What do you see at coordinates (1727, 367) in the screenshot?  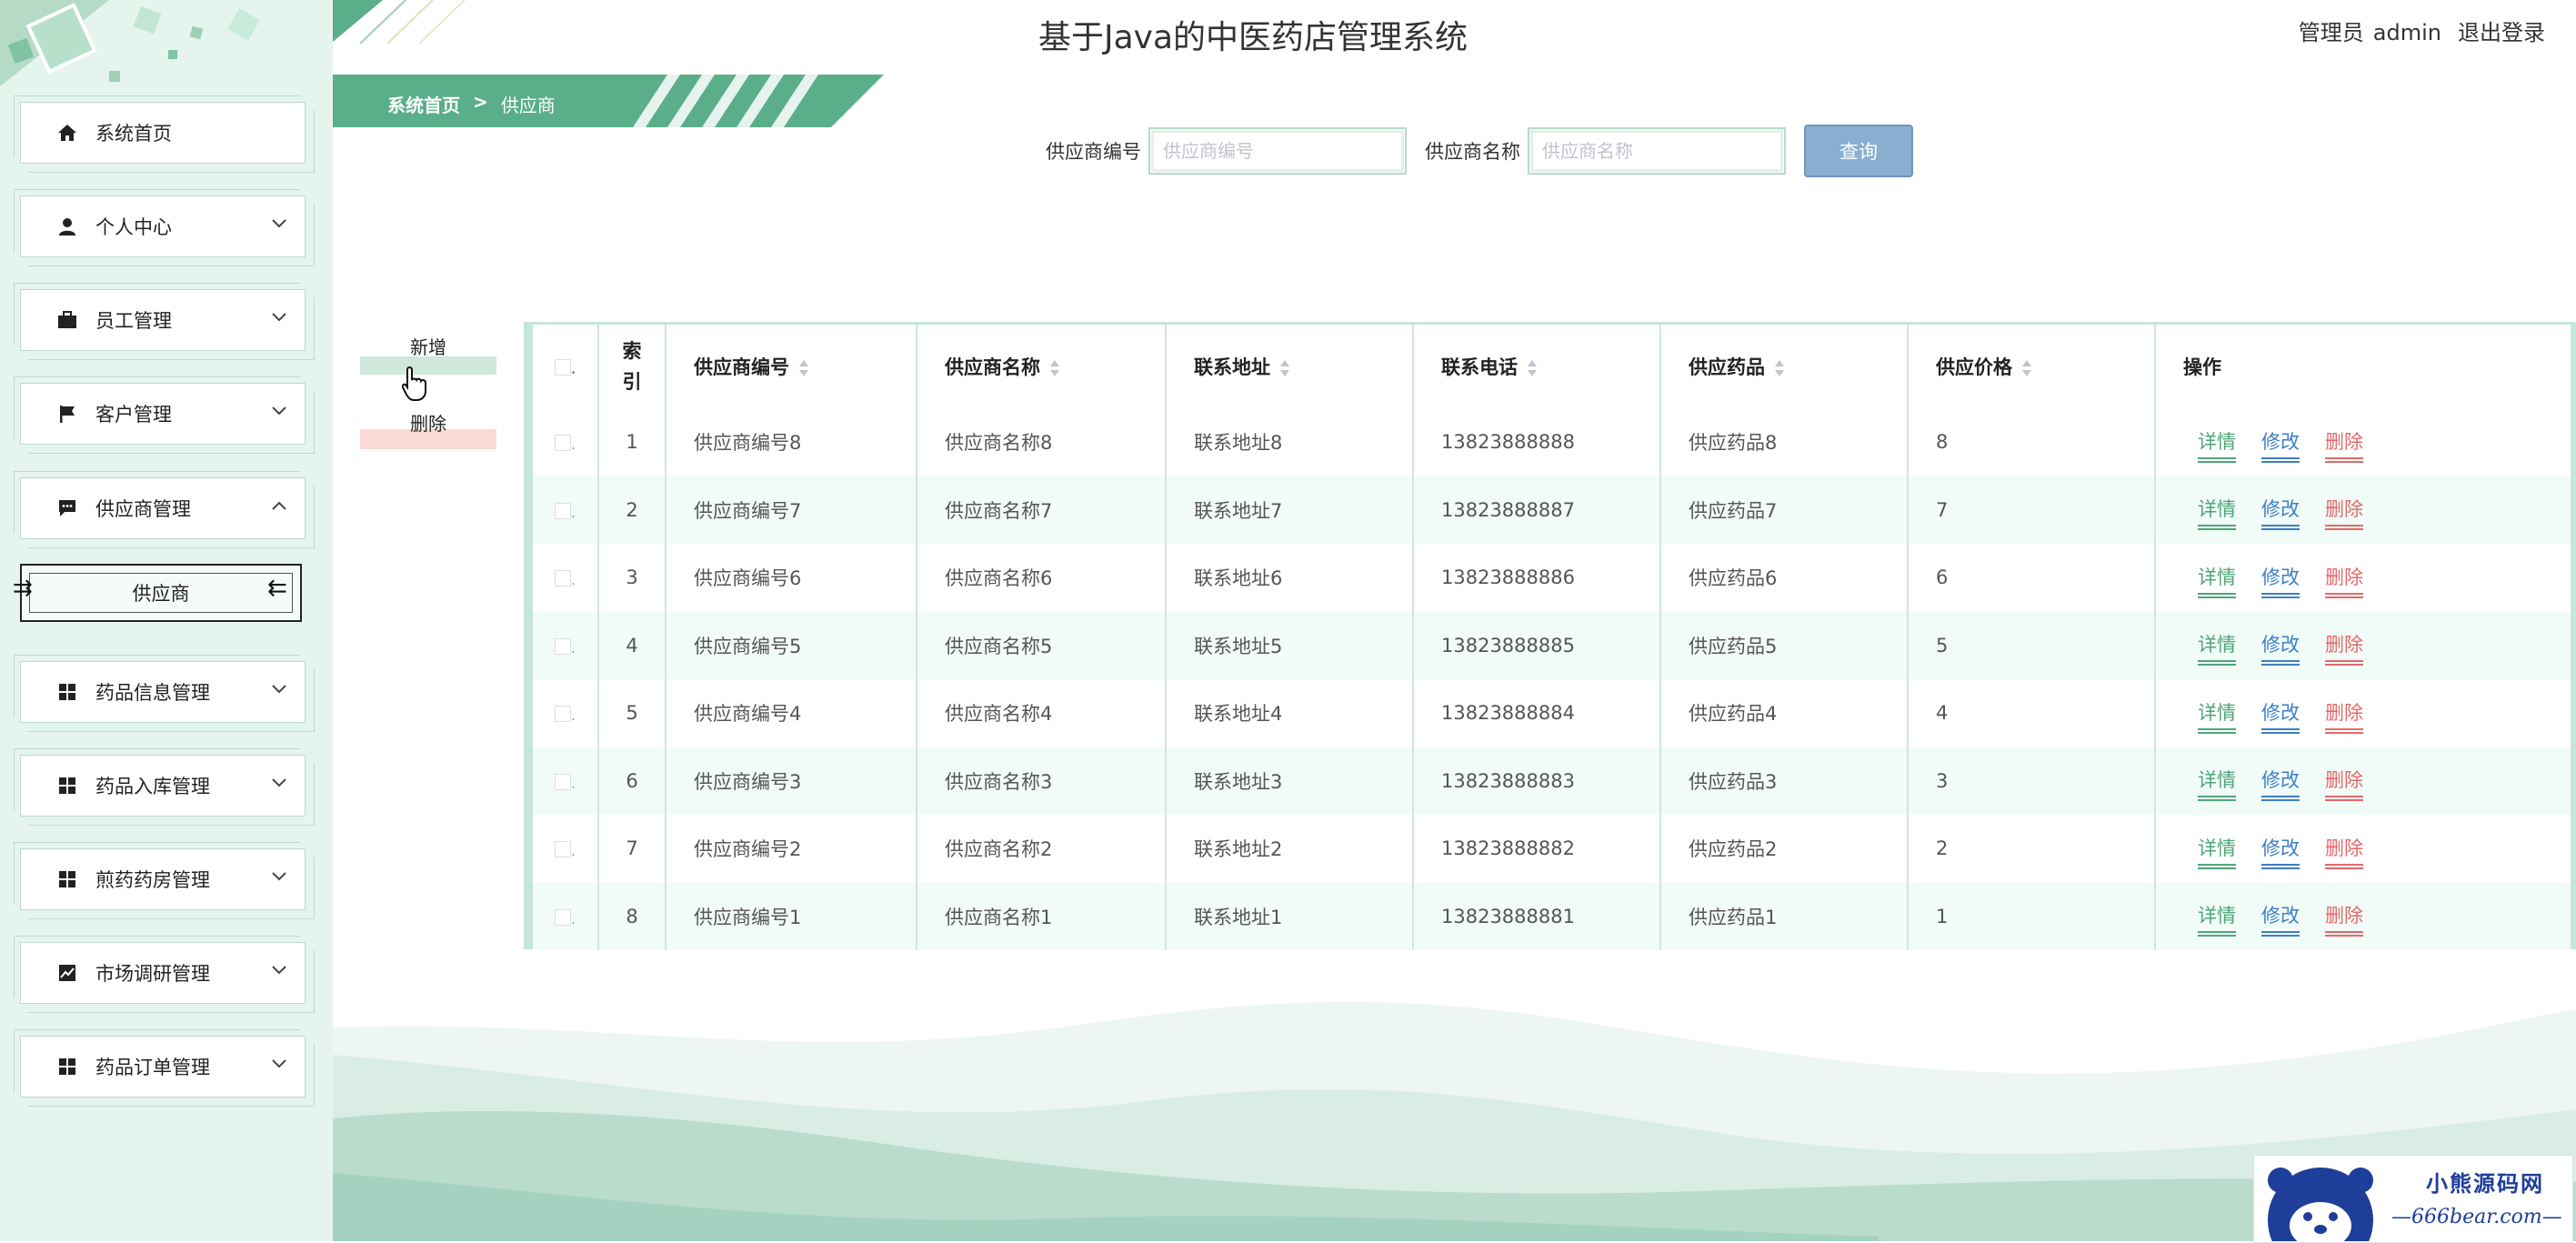 I see `header-drug-label: 供应药品` at bounding box center [1727, 367].